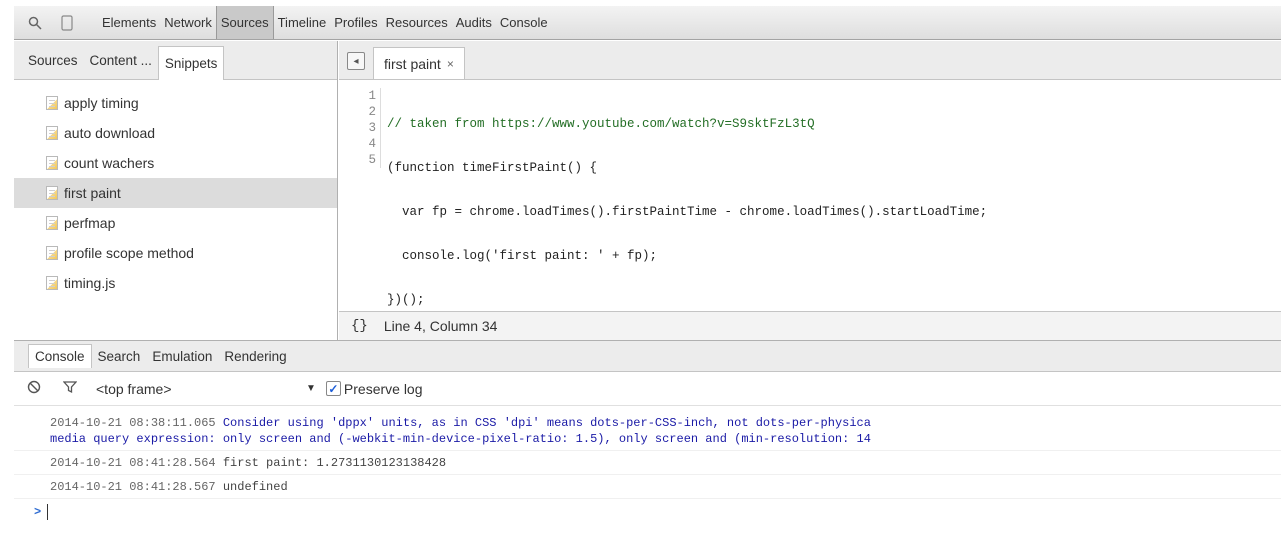  What do you see at coordinates (175, 103) in the screenshot?
I see `snippet-item: apply timing` at bounding box center [175, 103].